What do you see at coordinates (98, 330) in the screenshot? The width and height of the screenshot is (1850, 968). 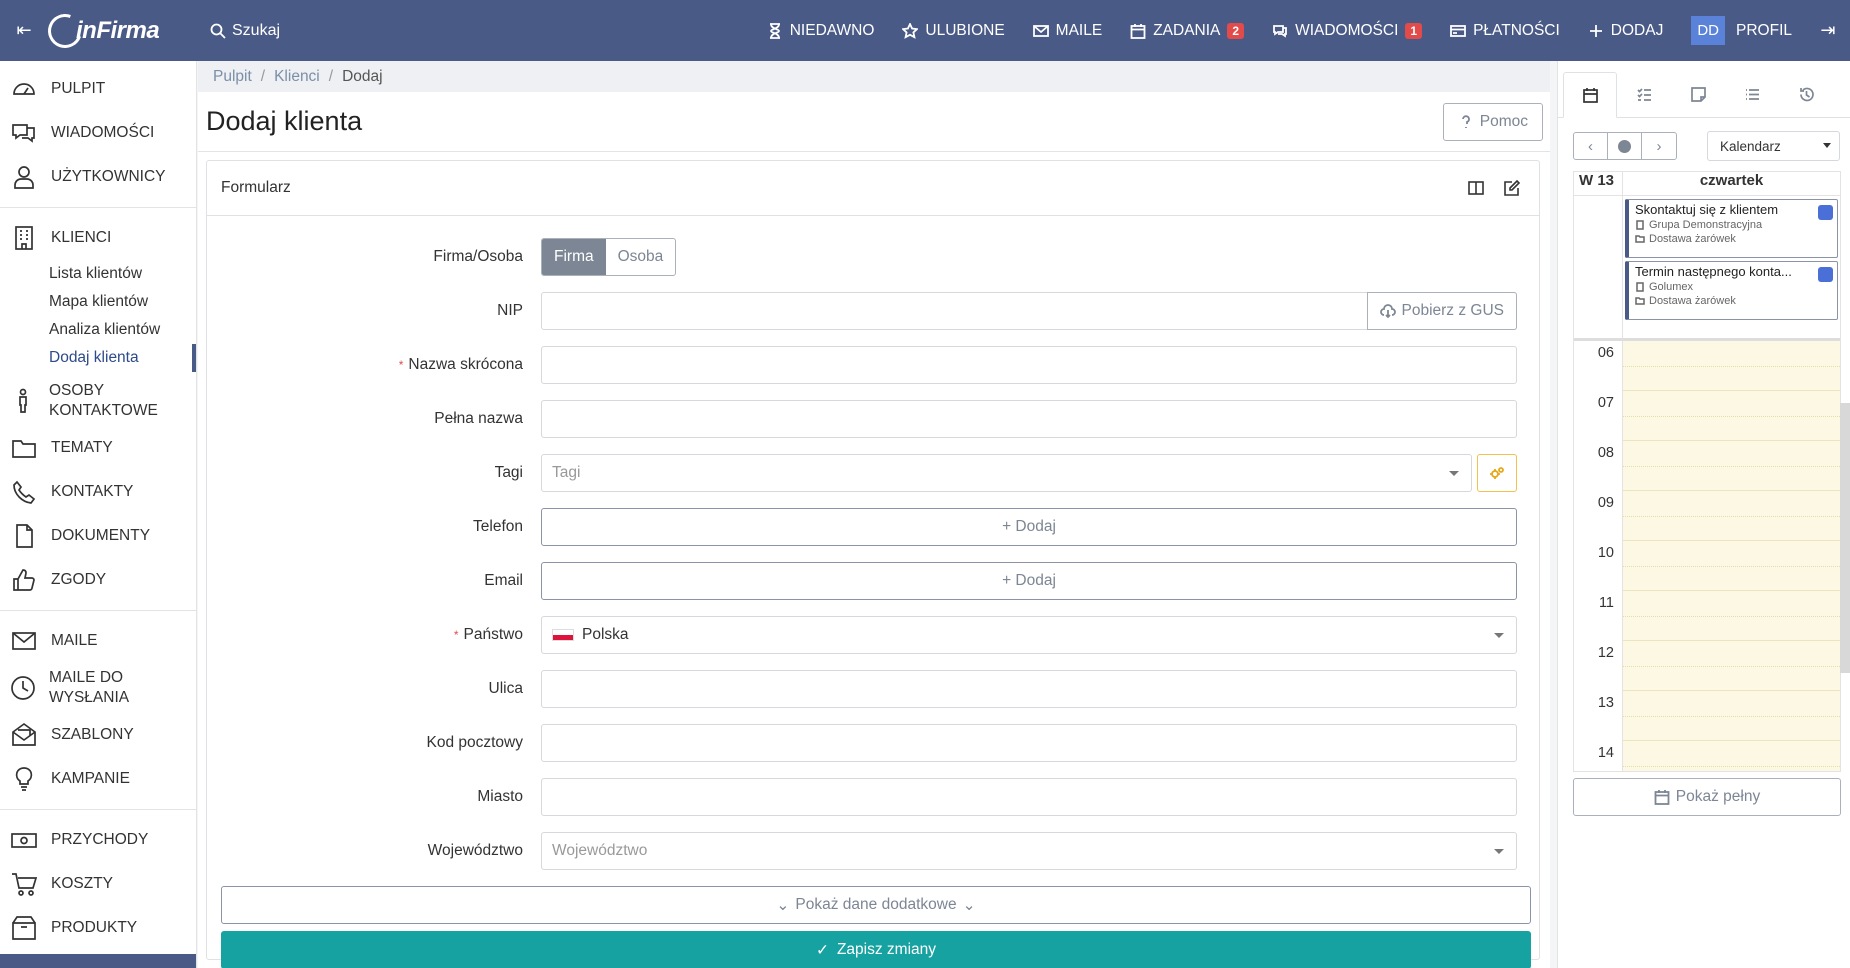 I see `sidebar-sub-analiza-klientow: Analiza klientów` at bounding box center [98, 330].